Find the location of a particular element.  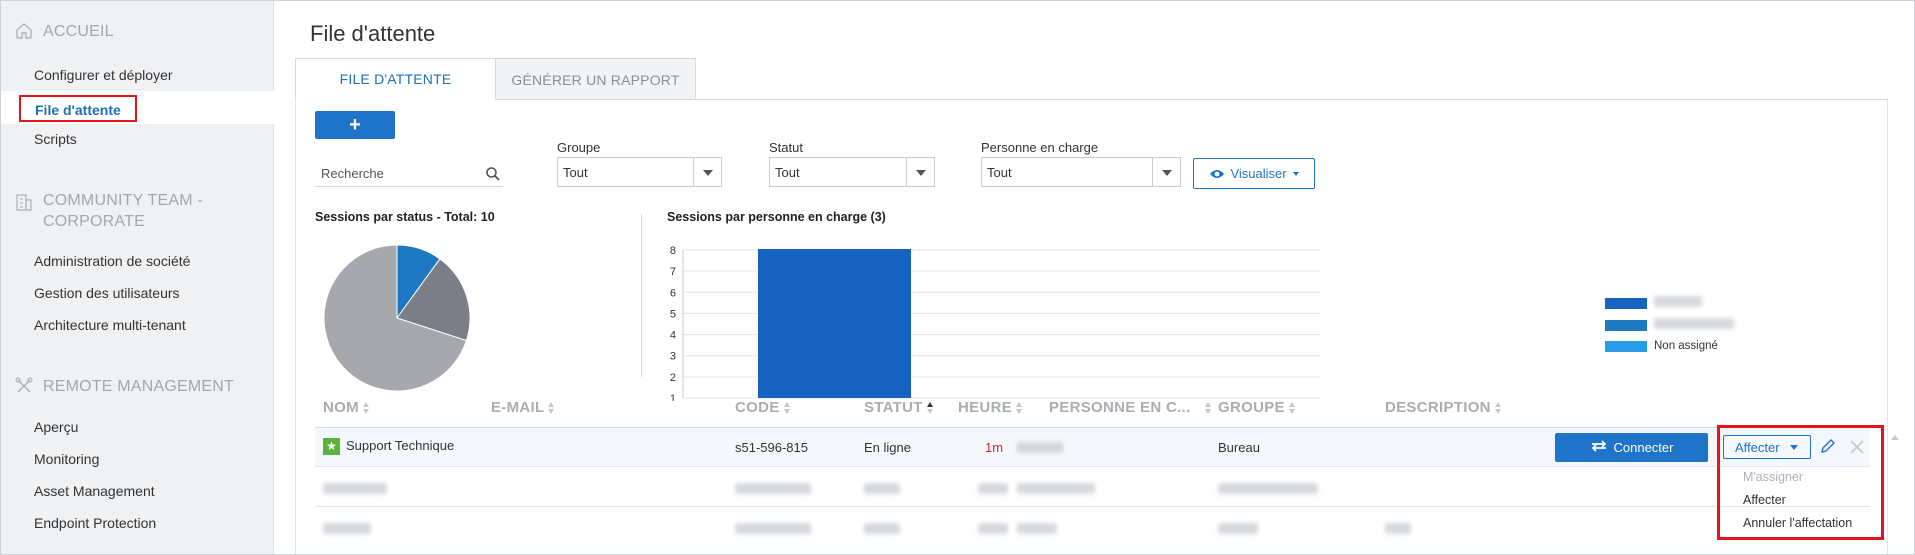

y-tick-label: 5 is located at coordinates (673, 314).